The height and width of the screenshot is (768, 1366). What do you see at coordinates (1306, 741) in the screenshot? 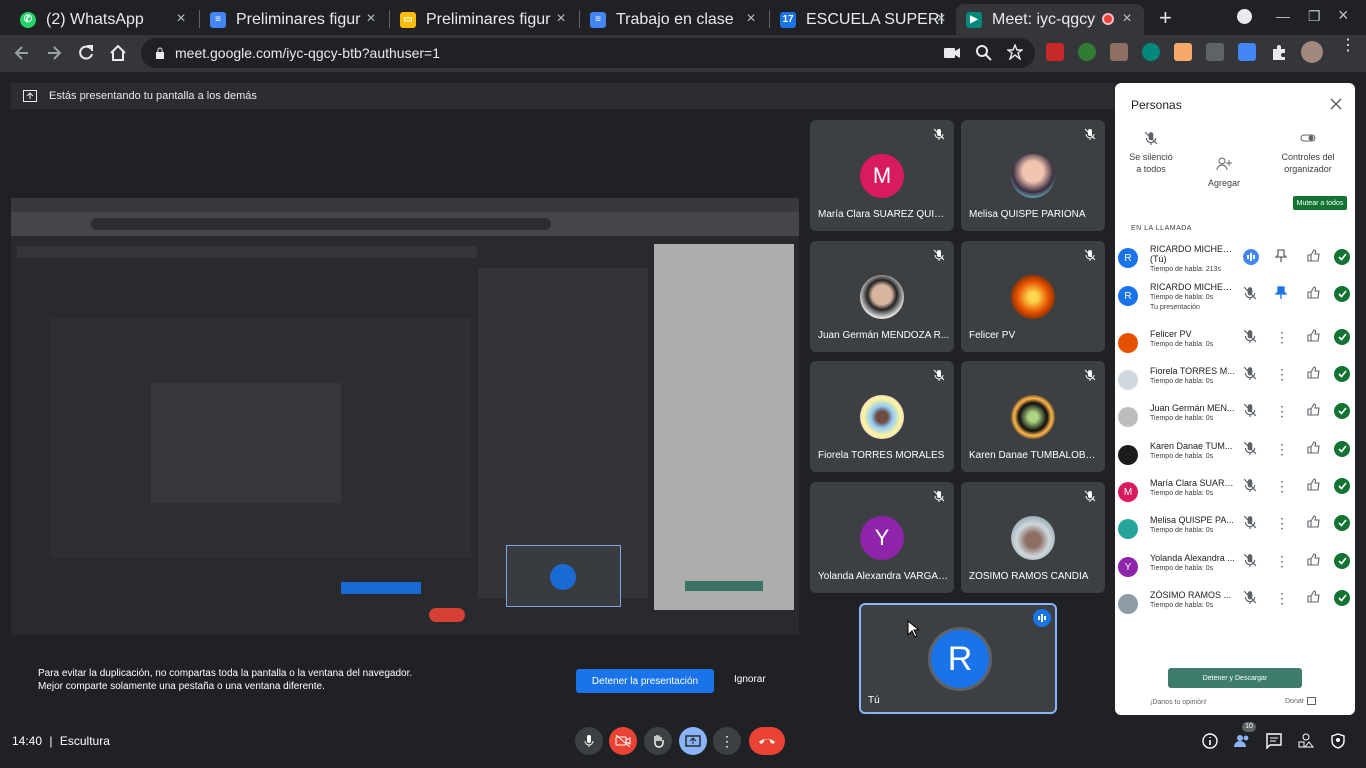
I see `activities-icon` at bounding box center [1306, 741].